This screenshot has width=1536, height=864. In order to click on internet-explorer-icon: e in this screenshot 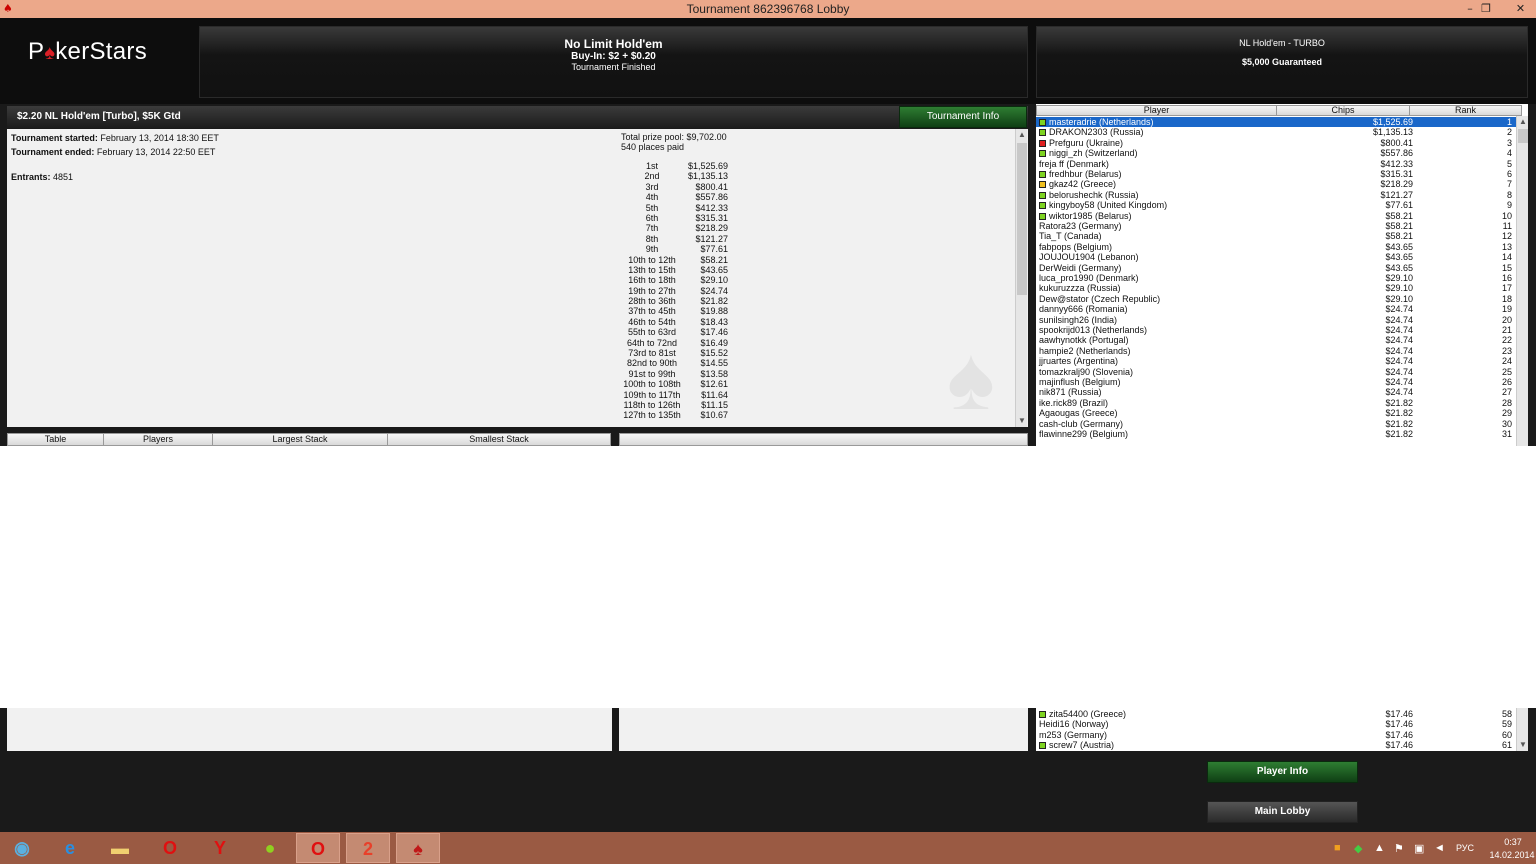, I will do `click(70, 848)`.